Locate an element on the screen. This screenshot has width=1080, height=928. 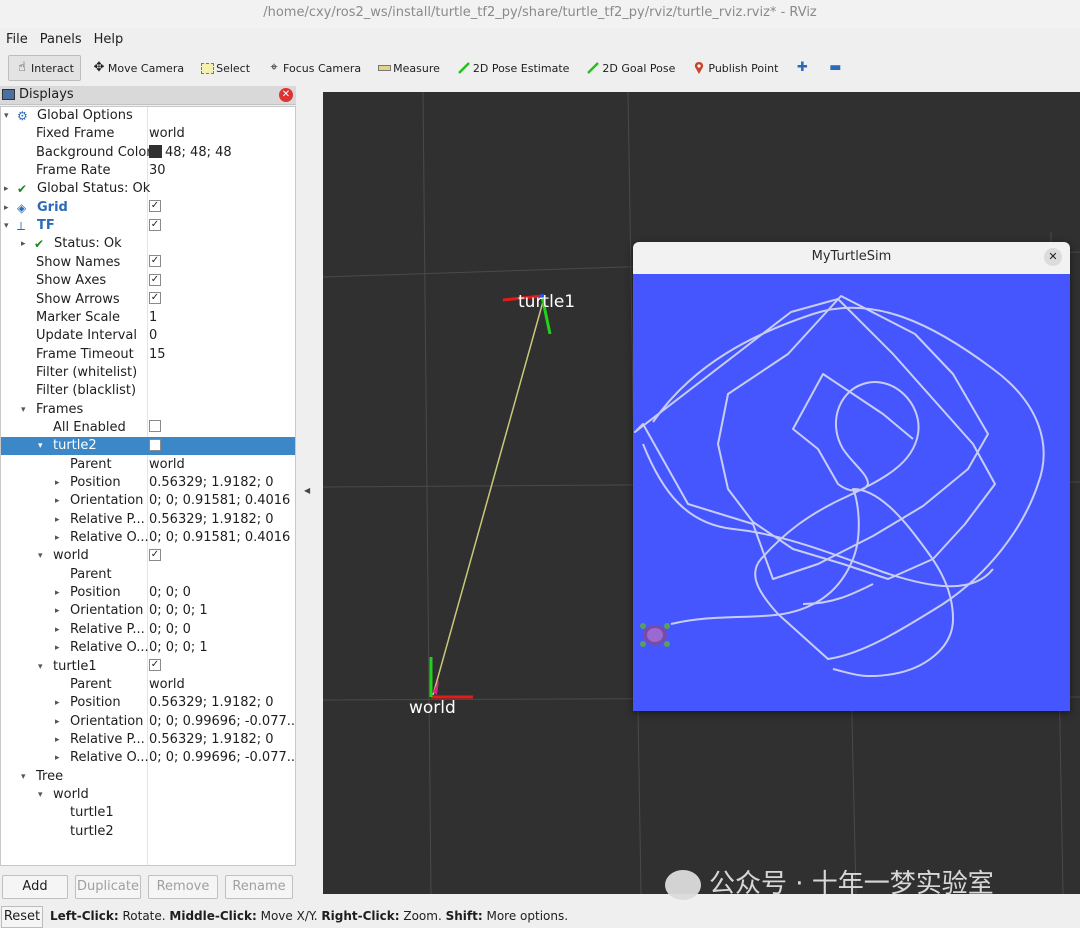
tree-row: Background Color 48; 48; 48 is located at coordinates (148, 153).